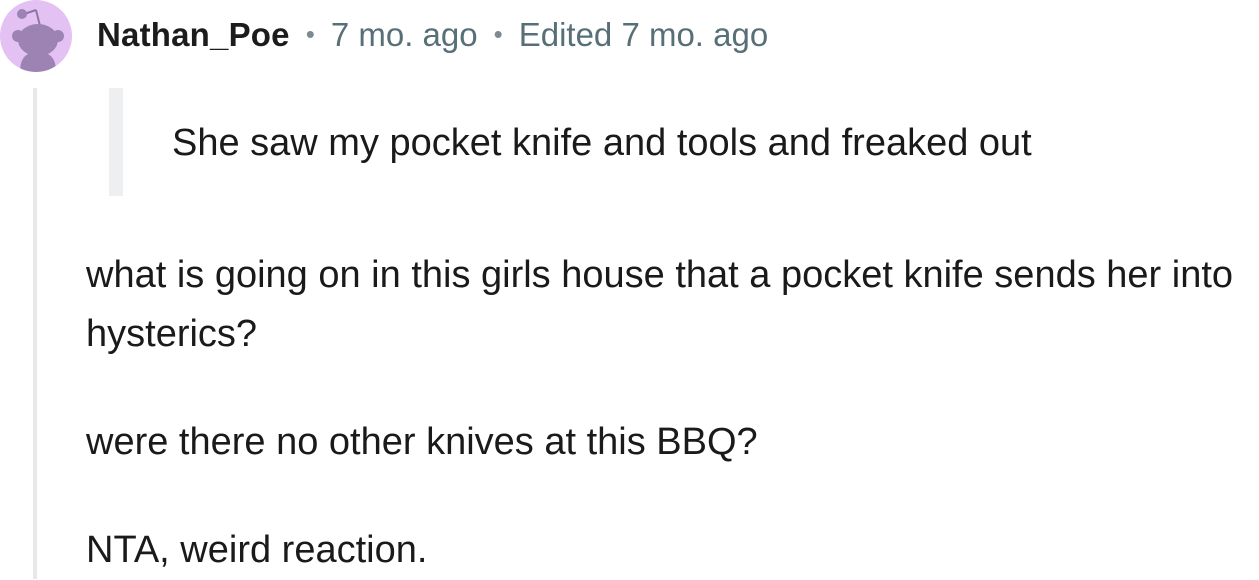 Image resolution: width=1259 pixels, height=580 pixels. What do you see at coordinates (193, 35) in the screenshot?
I see `username-link: Nathan_Poe` at bounding box center [193, 35].